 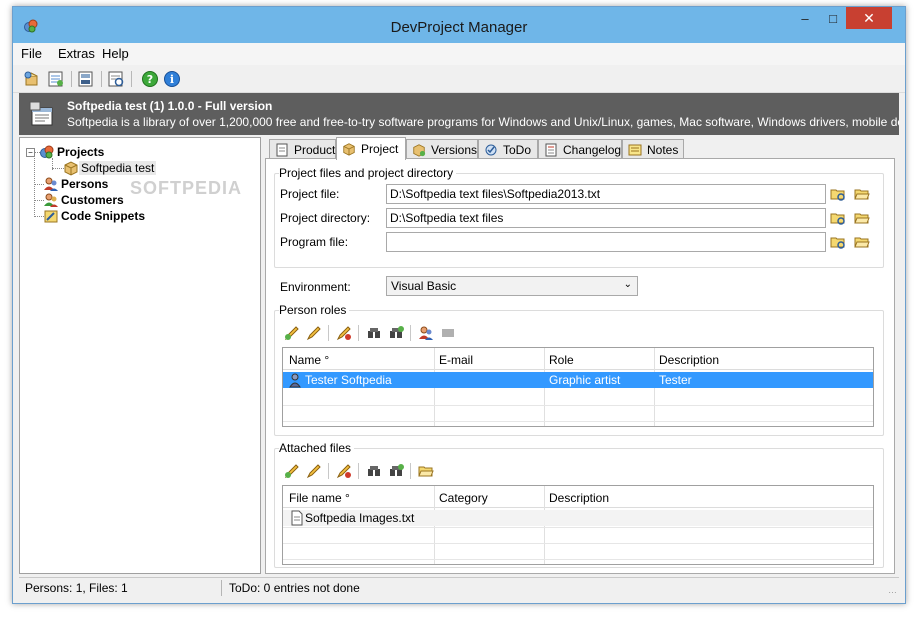 I want to click on column-header: Role, so click(x=561, y=360).